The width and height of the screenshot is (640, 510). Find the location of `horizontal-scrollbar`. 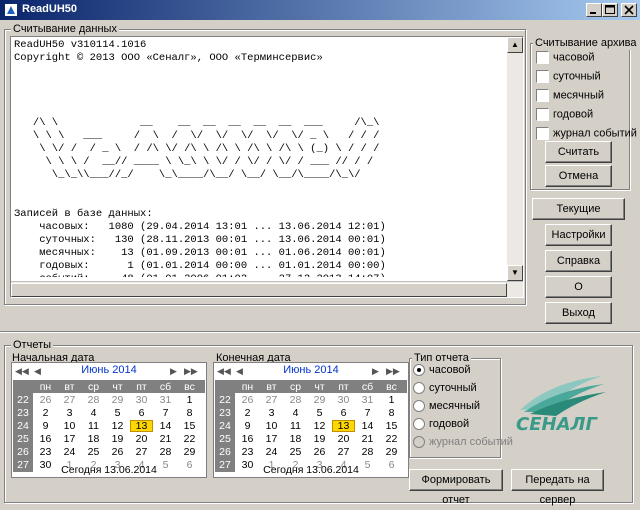

horizontal-scrollbar is located at coordinates (267, 289).